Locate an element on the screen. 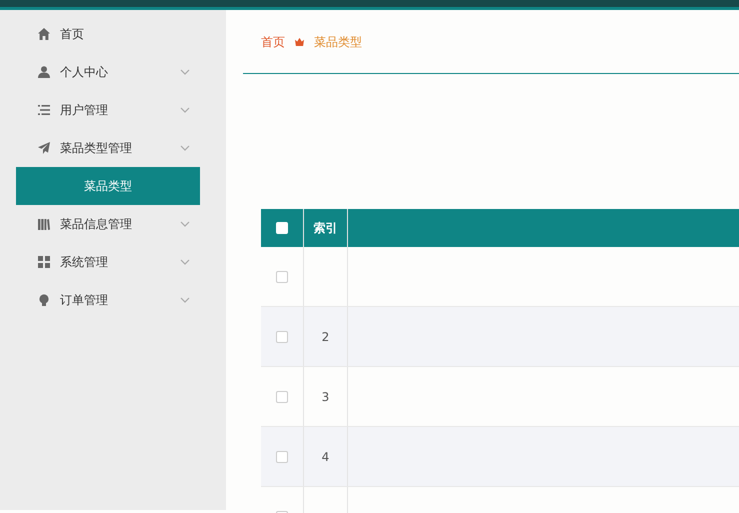 This screenshot has height=513, width=739. sidebar-item: 菜品类型管理 is located at coordinates (113, 148).